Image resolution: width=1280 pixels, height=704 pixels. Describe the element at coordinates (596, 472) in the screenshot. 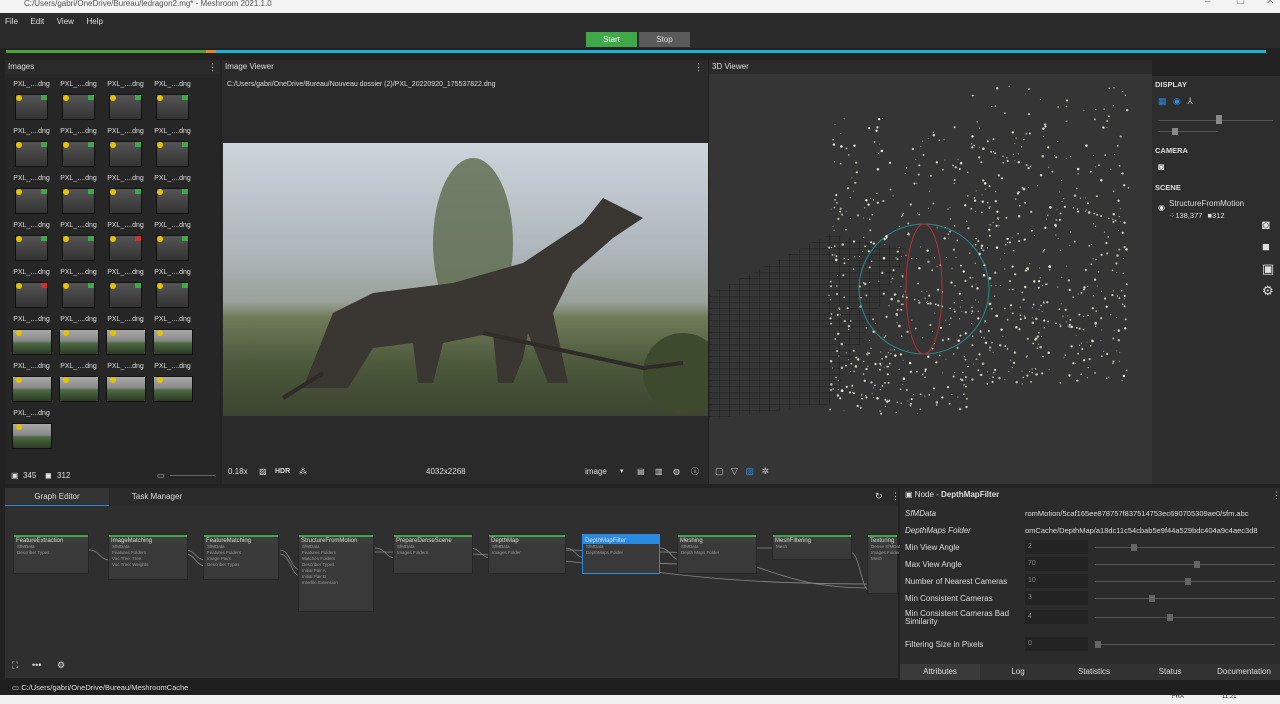

I see `channel-select: image` at that location.